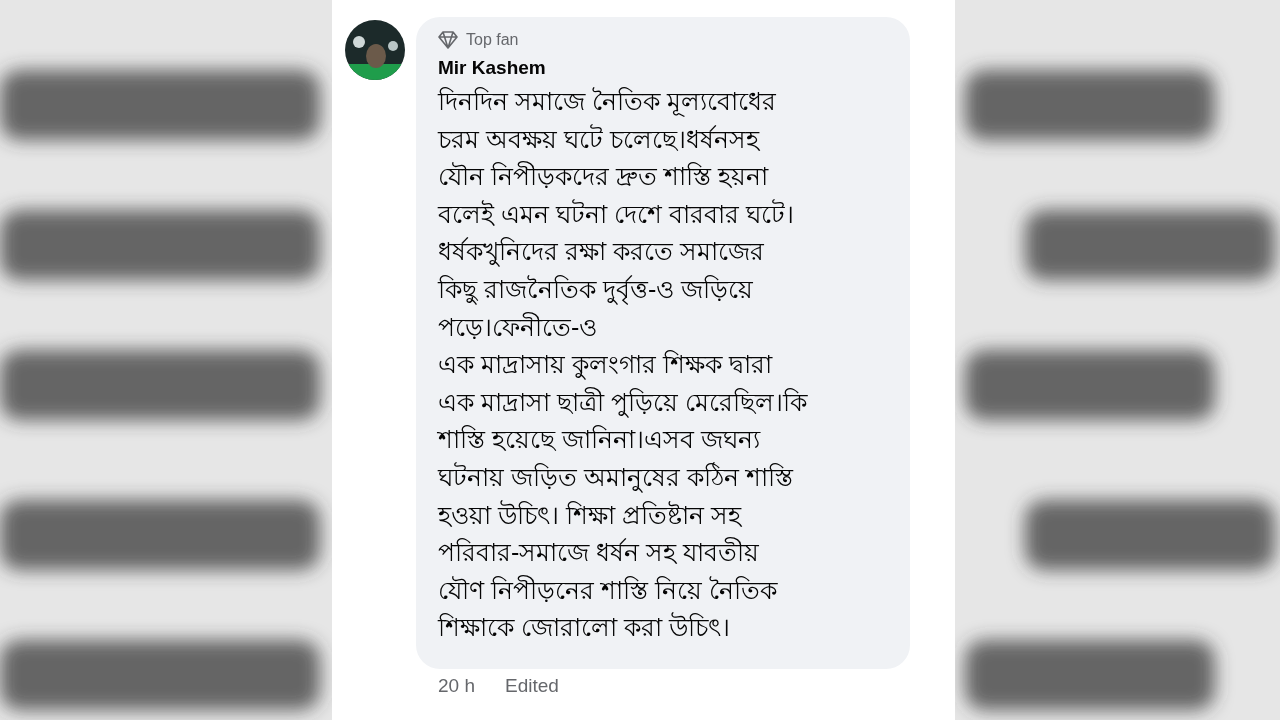 The height and width of the screenshot is (720, 1280). I want to click on timestamp: 20 h, so click(456, 685).